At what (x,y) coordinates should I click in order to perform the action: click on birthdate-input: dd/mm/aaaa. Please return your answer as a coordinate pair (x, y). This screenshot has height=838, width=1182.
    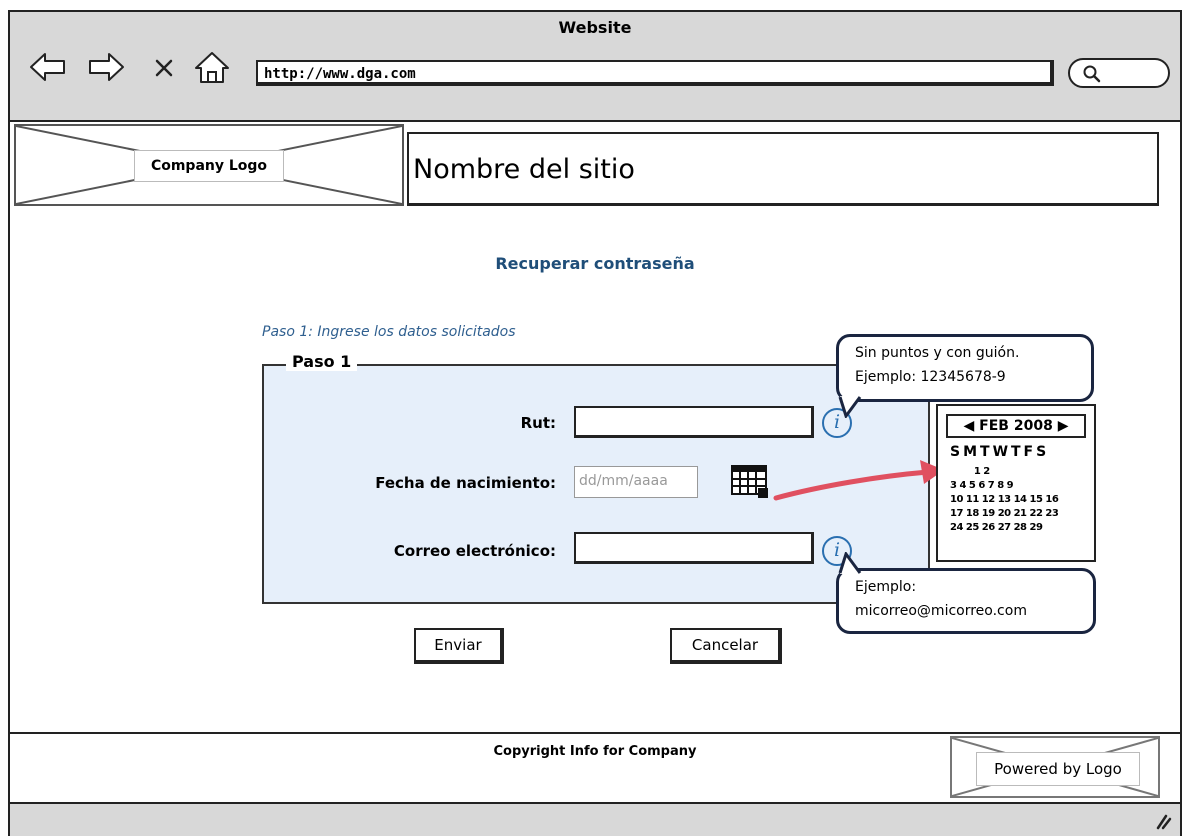
    Looking at the image, I should click on (636, 482).